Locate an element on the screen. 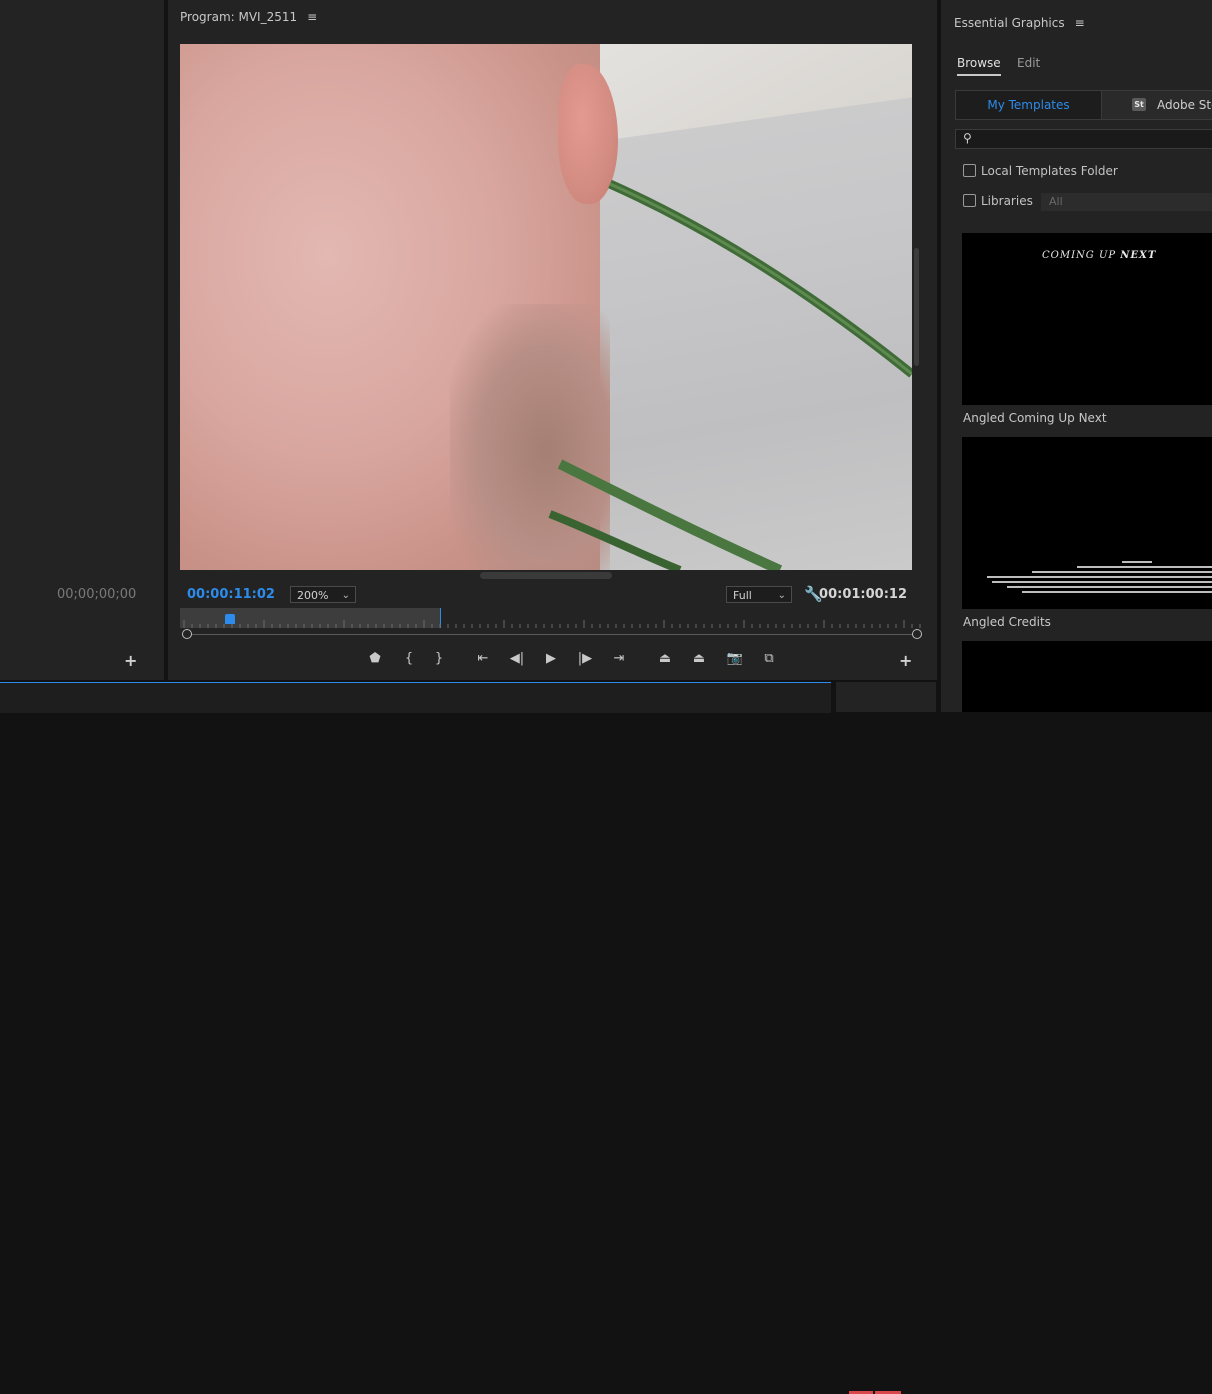  zoom-handle-right is located at coordinates (917, 634).